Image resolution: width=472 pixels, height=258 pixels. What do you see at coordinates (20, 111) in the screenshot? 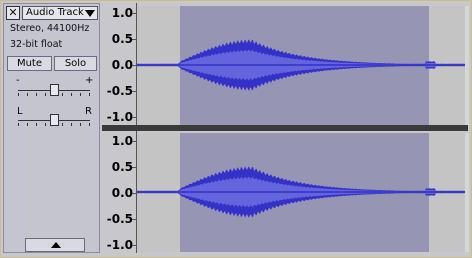
I see `pan-left-label: L` at bounding box center [20, 111].